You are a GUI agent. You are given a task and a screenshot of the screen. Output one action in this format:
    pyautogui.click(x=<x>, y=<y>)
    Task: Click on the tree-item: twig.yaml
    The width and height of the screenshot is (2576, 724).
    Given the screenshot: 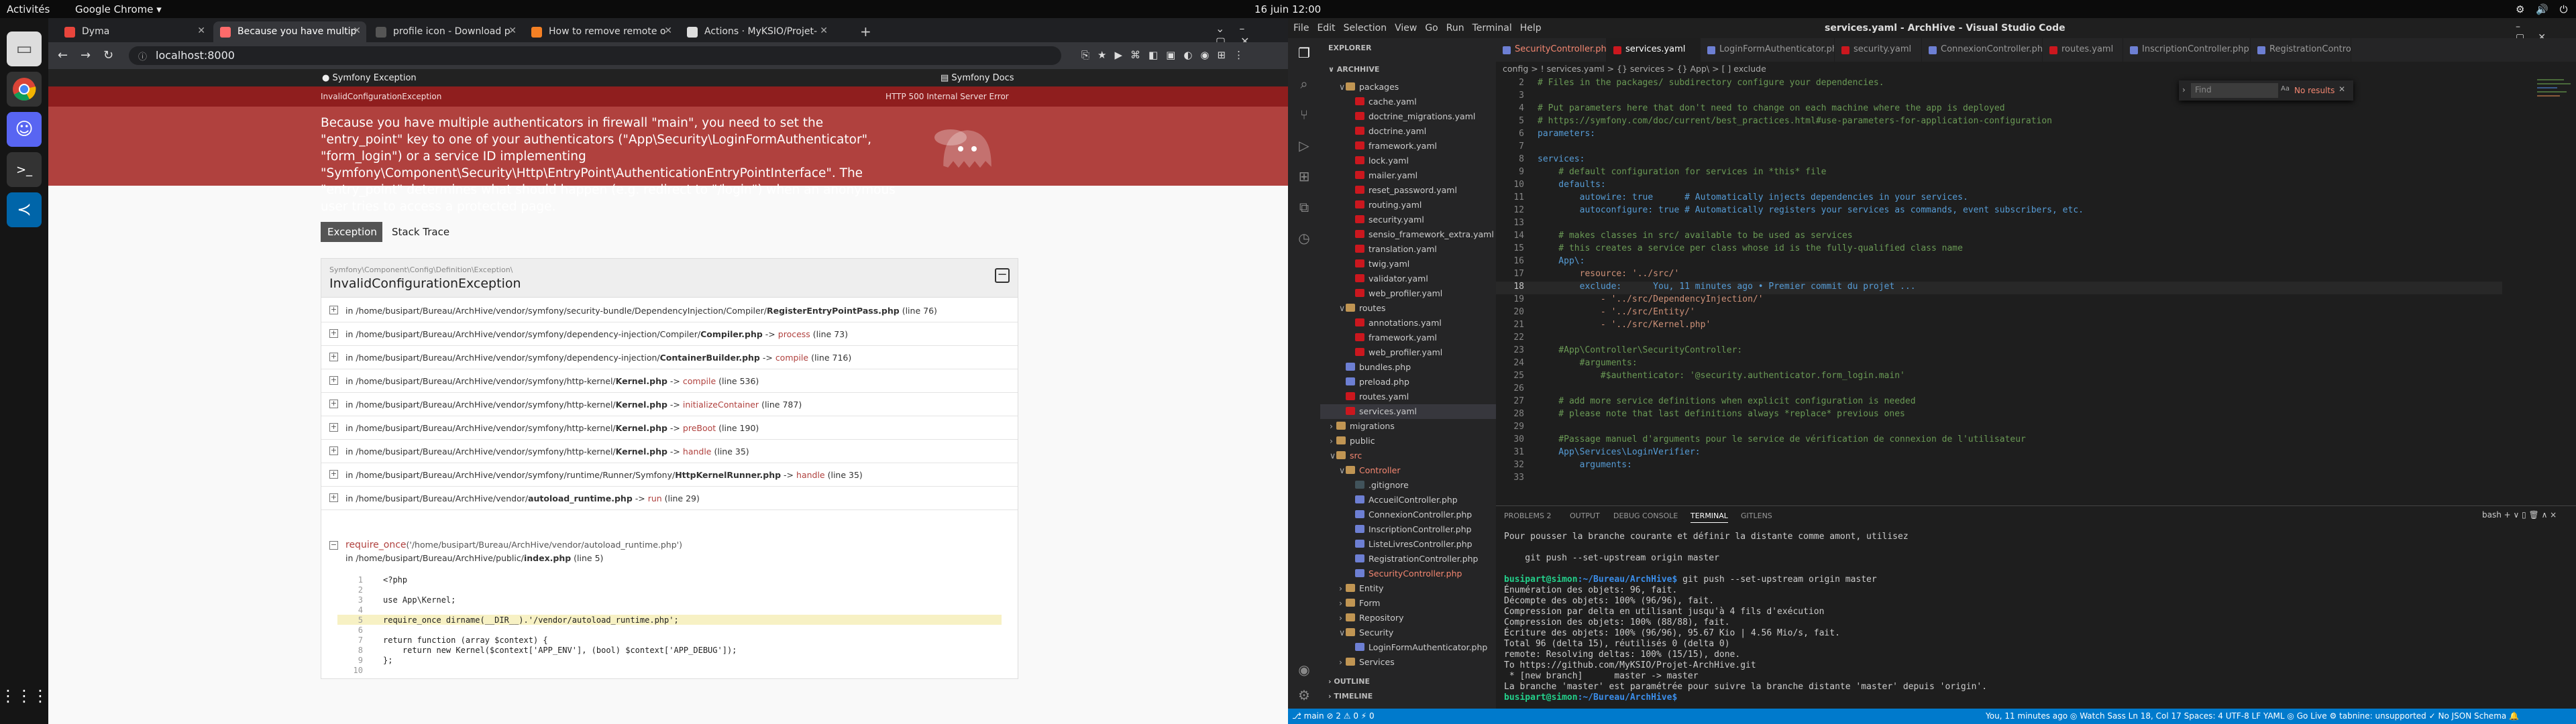 What is the action you would take?
    pyautogui.click(x=1408, y=264)
    